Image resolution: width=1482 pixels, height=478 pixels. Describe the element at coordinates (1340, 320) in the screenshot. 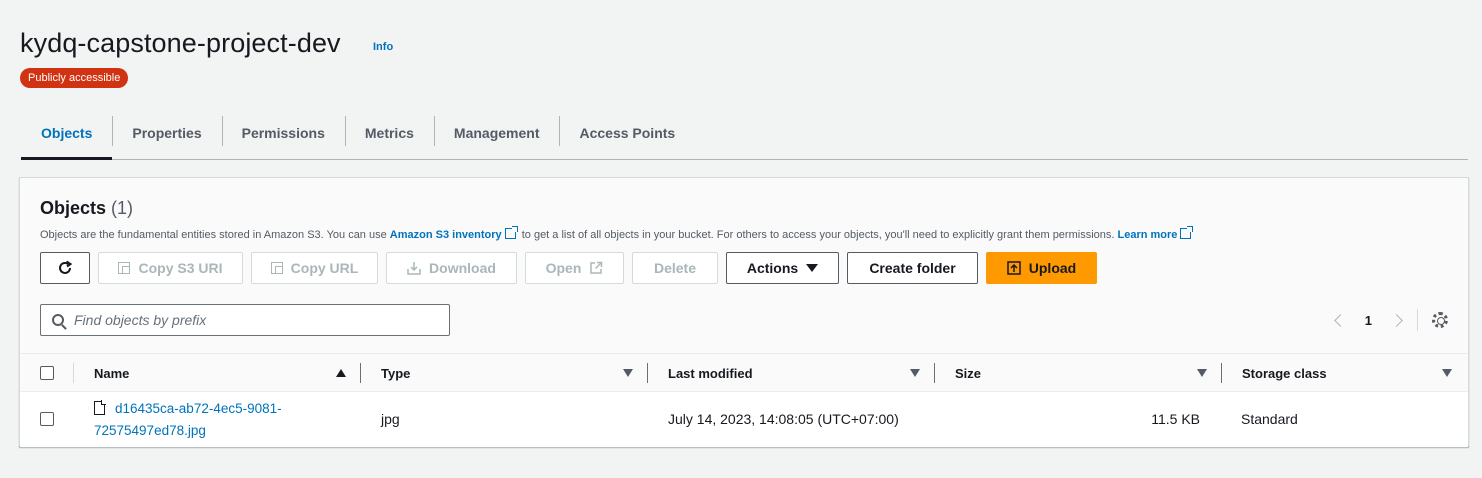

I see `chevron-left-icon` at that location.